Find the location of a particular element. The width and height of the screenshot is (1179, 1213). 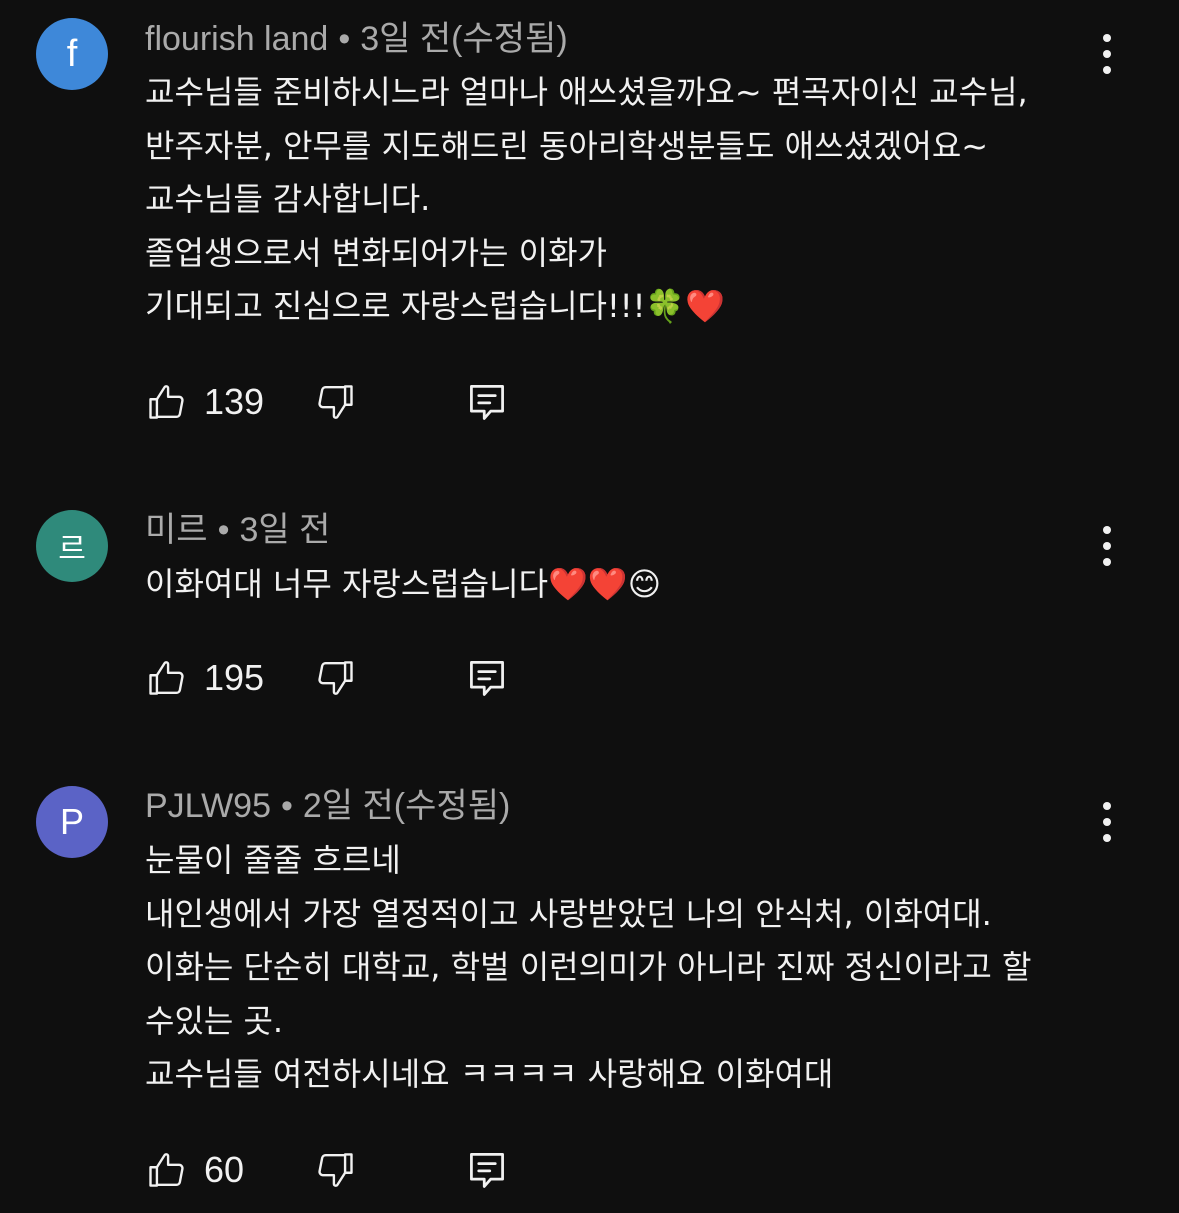

comment-actions: 195 is located at coordinates (345, 678).